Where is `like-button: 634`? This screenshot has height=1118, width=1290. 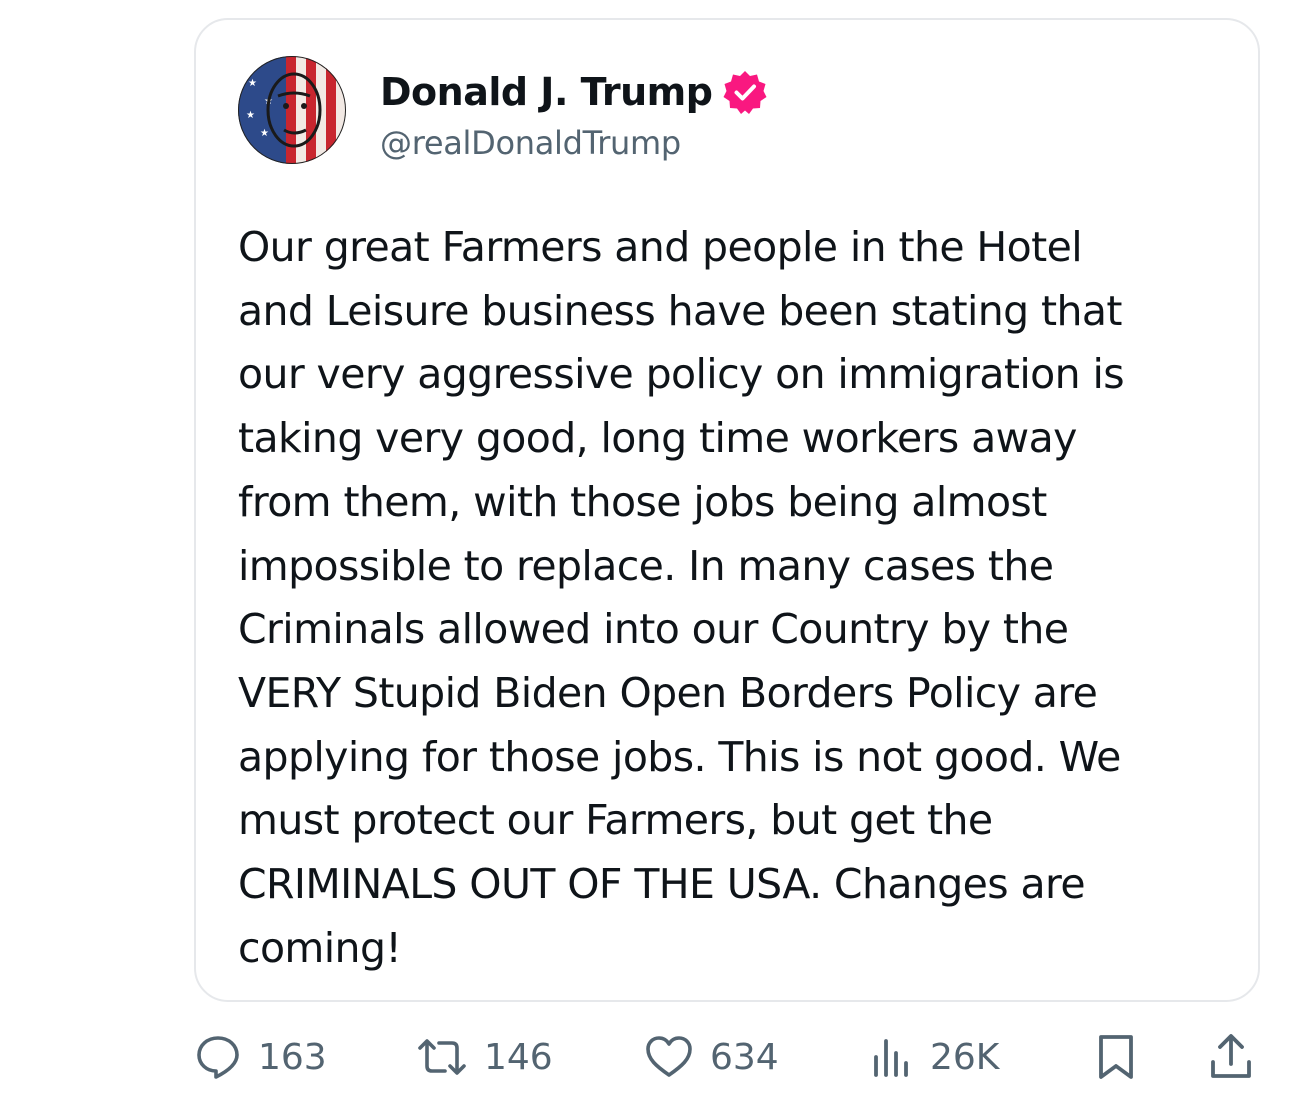
like-button: 634 is located at coordinates (711, 1057).